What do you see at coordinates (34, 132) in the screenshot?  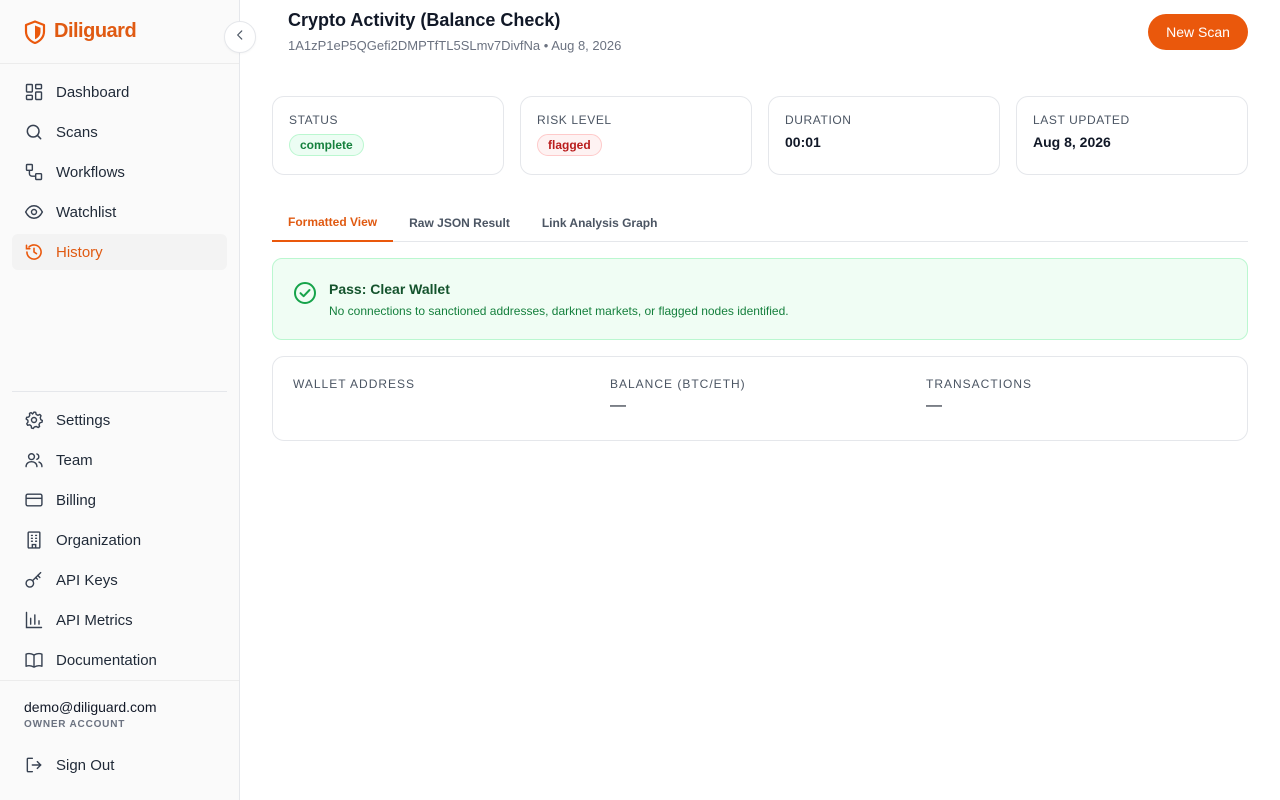 I see `search-icon` at bounding box center [34, 132].